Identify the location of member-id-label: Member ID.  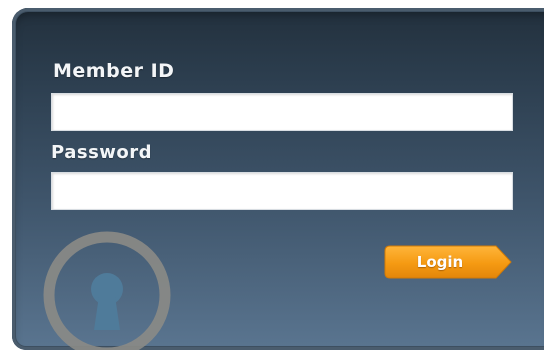
(114, 71).